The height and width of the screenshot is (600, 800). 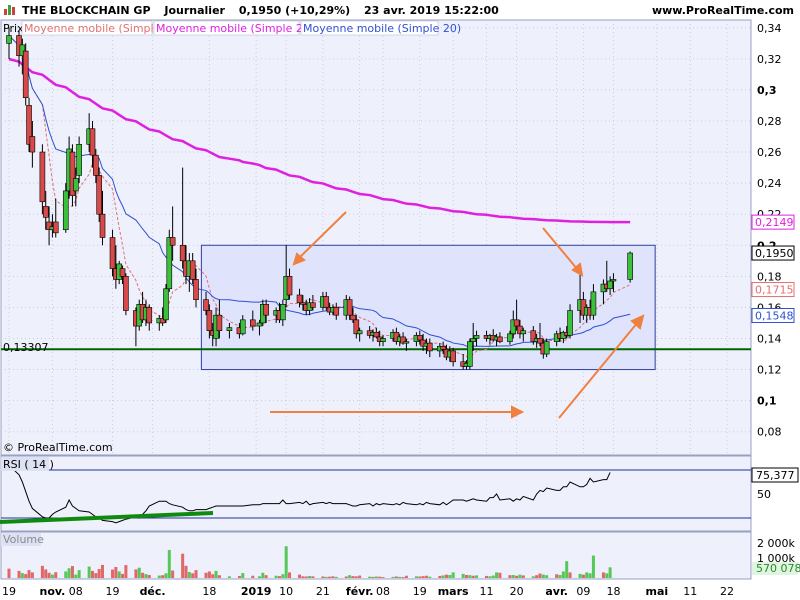 What do you see at coordinates (774, 222) in the screenshot?
I see `value-tag-text: 0,2149` at bounding box center [774, 222].